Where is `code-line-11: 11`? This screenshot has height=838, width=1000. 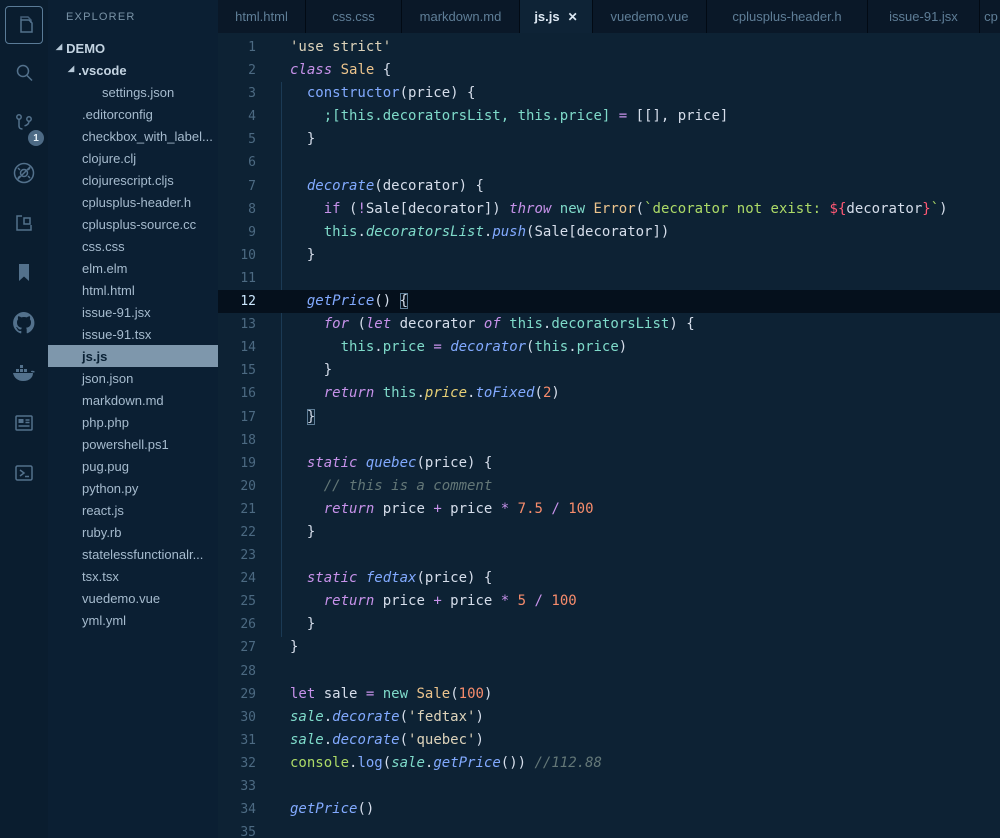
code-line-11: 11 is located at coordinates (609, 278).